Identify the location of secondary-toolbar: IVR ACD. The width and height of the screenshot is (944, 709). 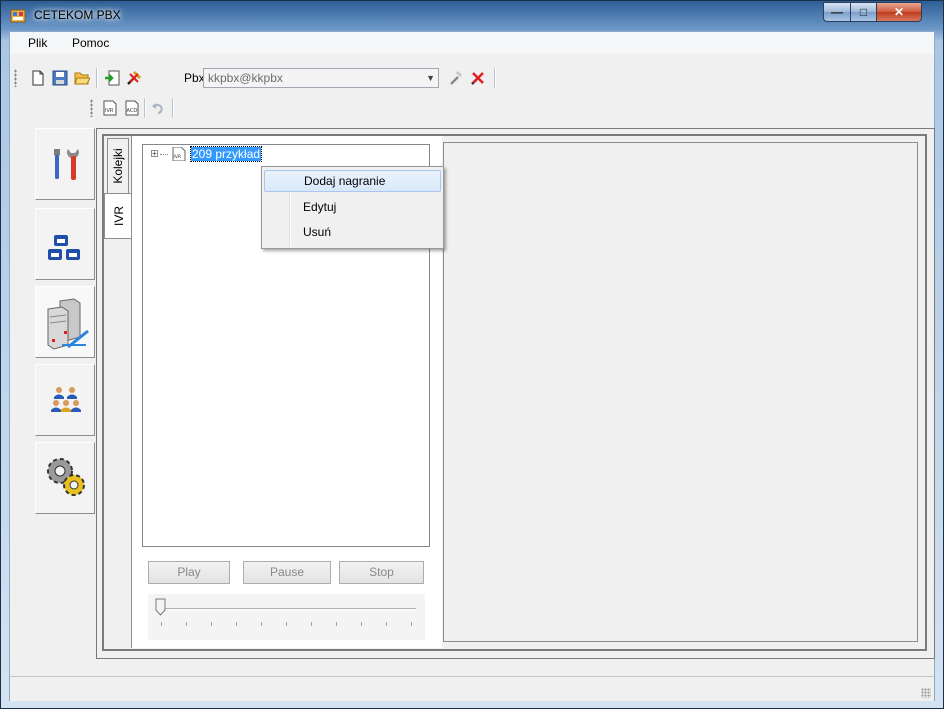
(146, 108).